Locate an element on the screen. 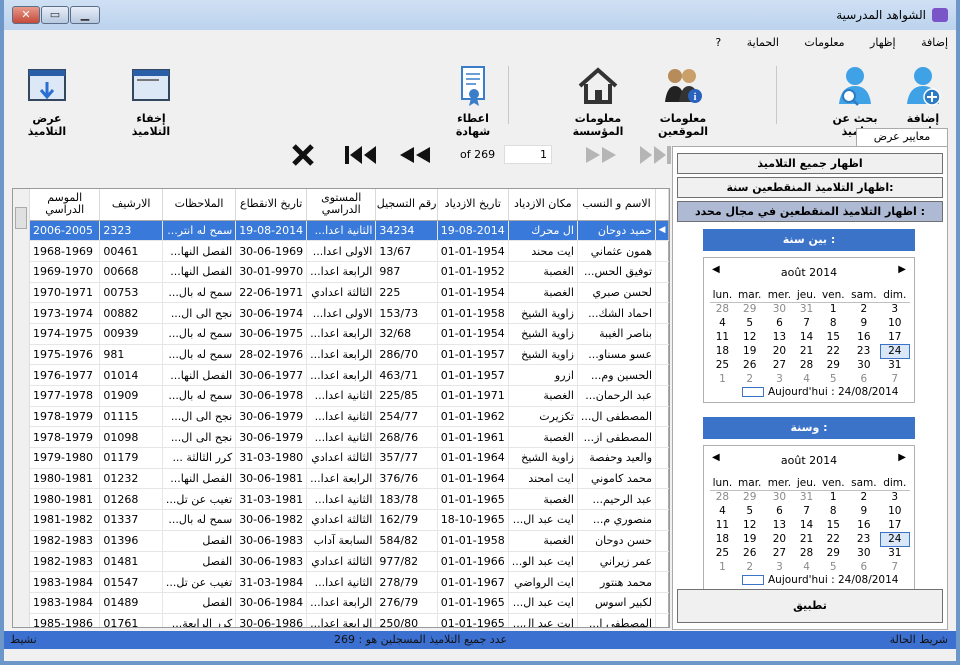 The image size is (960, 665). previous-record-button is located at coordinates (415, 155).